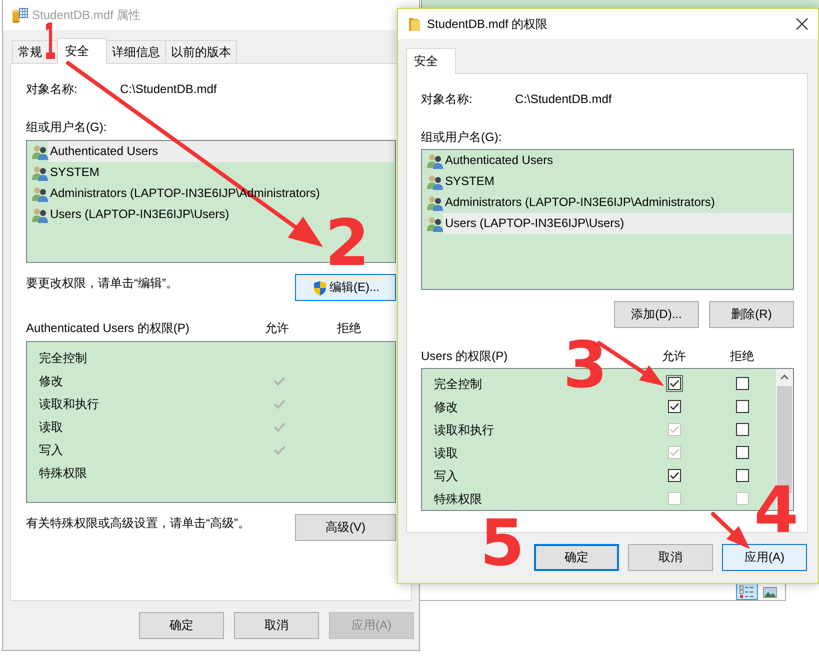 The image size is (819, 658). Describe the element at coordinates (487, 24) in the screenshot. I see `window-title: StudentDB.mdf 的权限` at that location.